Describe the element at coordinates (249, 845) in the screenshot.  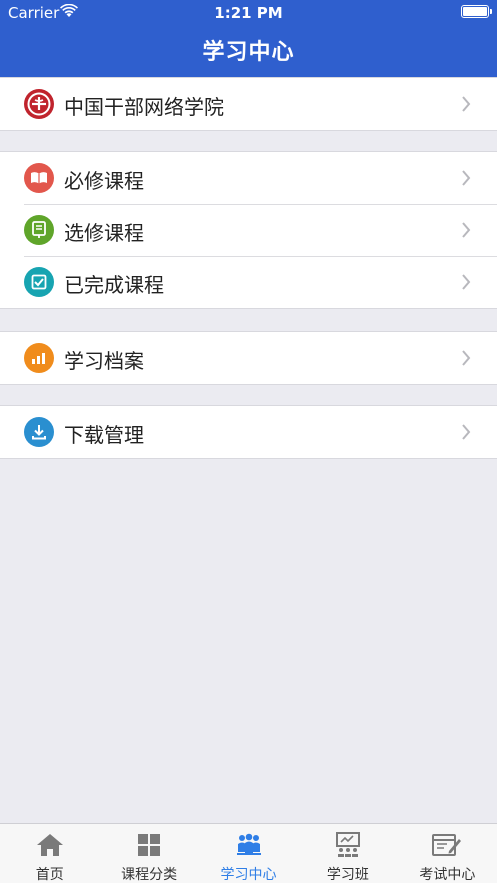
I see `people-icon` at that location.